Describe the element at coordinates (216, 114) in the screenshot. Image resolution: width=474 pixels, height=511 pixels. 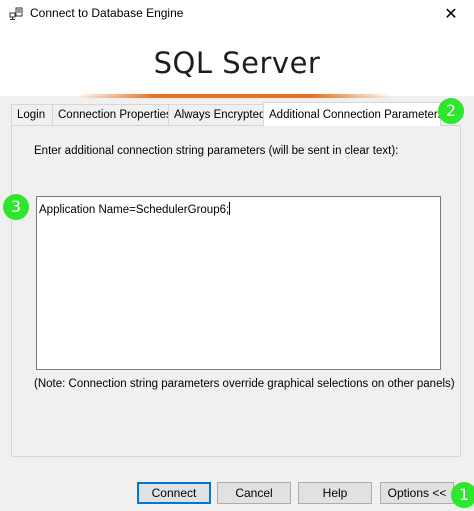
I see `tab-always-encrypted: Always Encrypted` at that location.